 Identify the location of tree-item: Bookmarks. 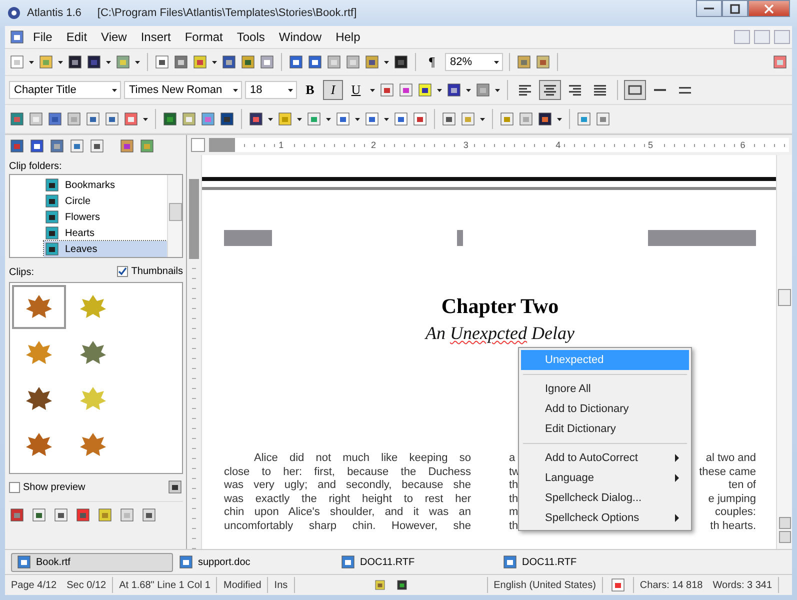
(105, 185).